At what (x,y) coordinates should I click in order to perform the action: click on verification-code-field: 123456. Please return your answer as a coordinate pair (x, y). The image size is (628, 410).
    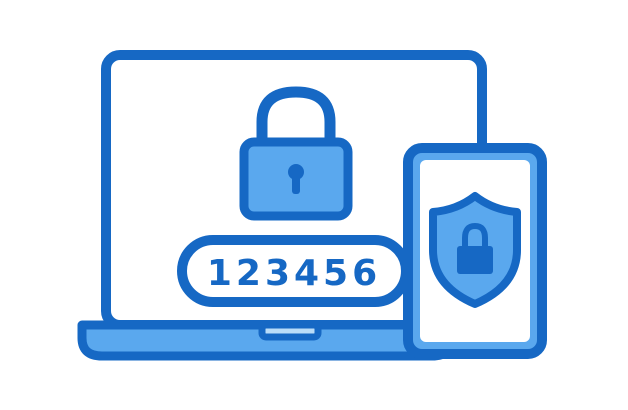
    Looking at the image, I should click on (294, 271).